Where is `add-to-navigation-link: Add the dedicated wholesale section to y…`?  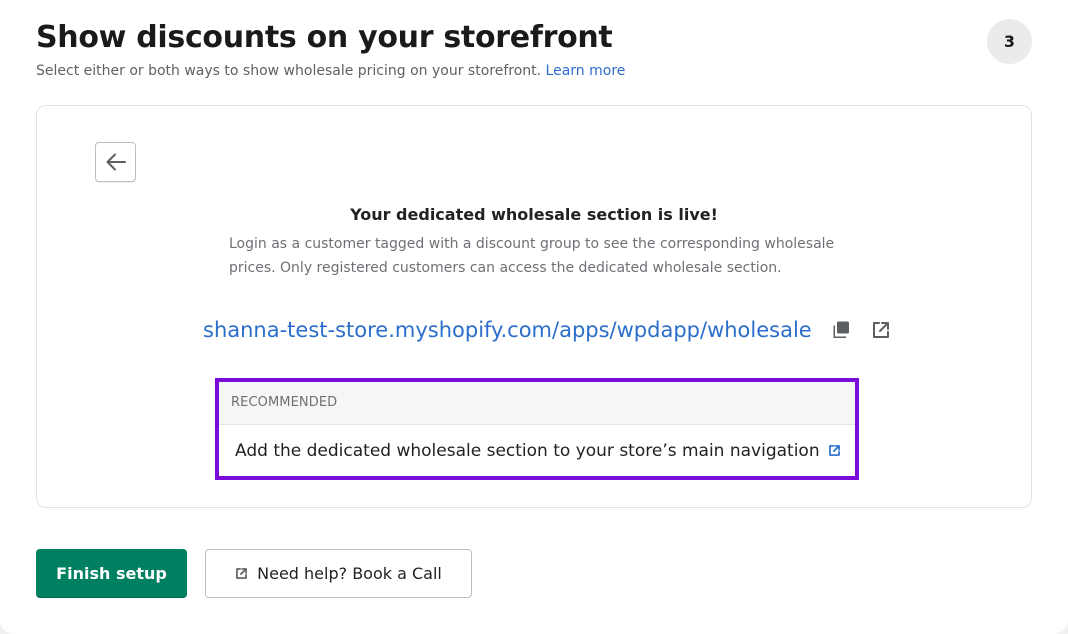 add-to-navigation-link: Add the dedicated wholesale section to y… is located at coordinates (537, 450).